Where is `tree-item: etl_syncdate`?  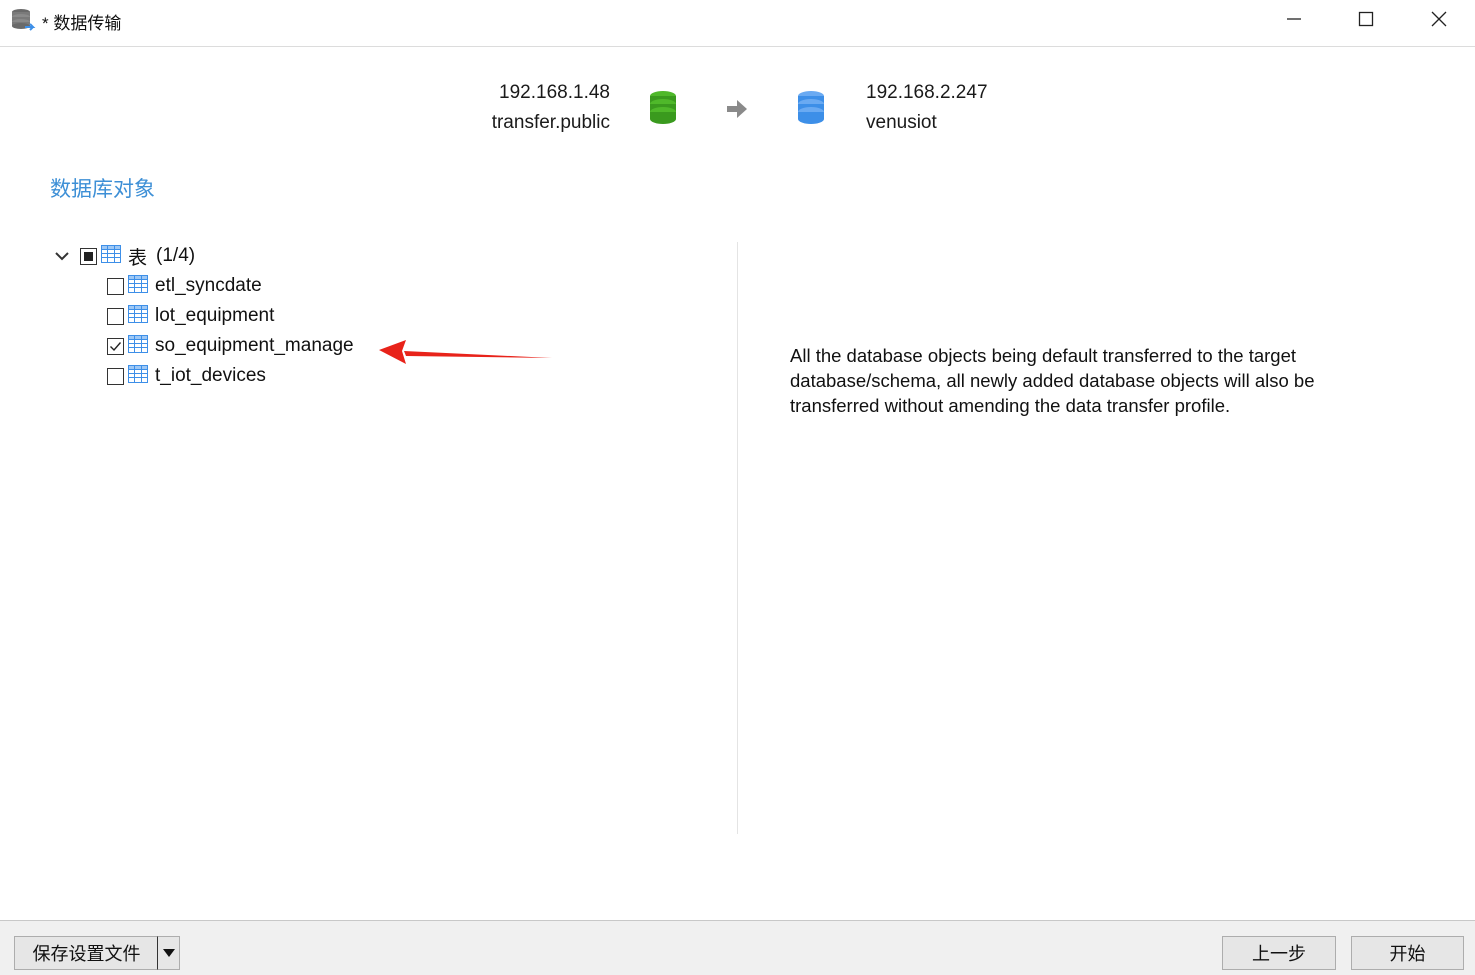 tree-item: etl_syncdate is located at coordinates (184, 286).